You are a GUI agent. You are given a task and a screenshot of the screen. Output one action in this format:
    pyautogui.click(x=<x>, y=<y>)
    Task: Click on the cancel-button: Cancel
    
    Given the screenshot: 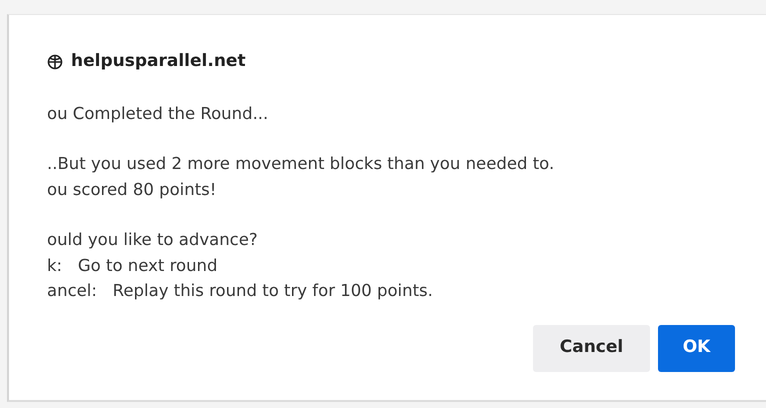 What is the action you would take?
    pyautogui.click(x=591, y=348)
    